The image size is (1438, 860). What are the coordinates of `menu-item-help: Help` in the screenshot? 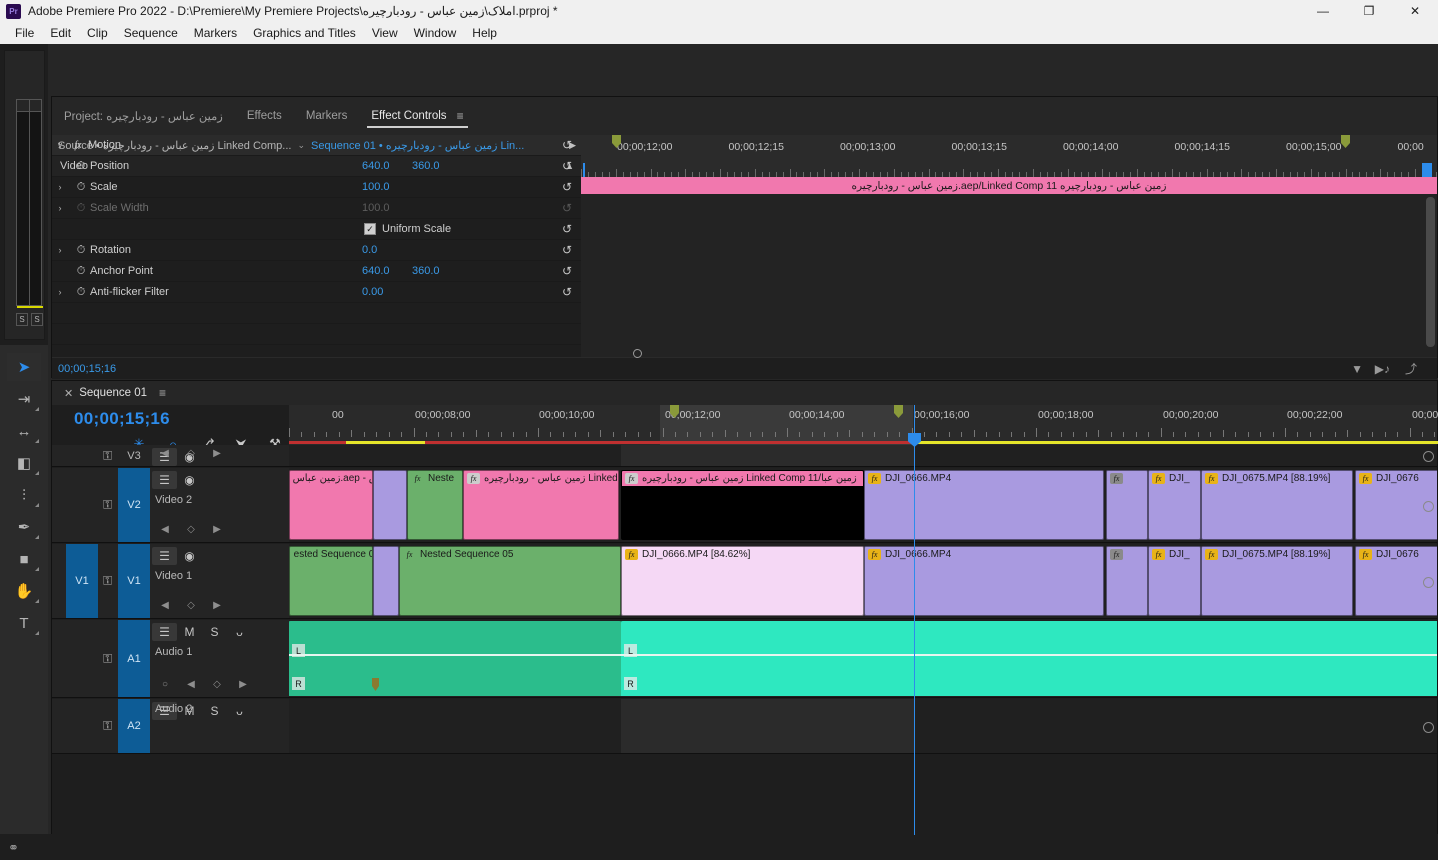 It's located at (484, 33).